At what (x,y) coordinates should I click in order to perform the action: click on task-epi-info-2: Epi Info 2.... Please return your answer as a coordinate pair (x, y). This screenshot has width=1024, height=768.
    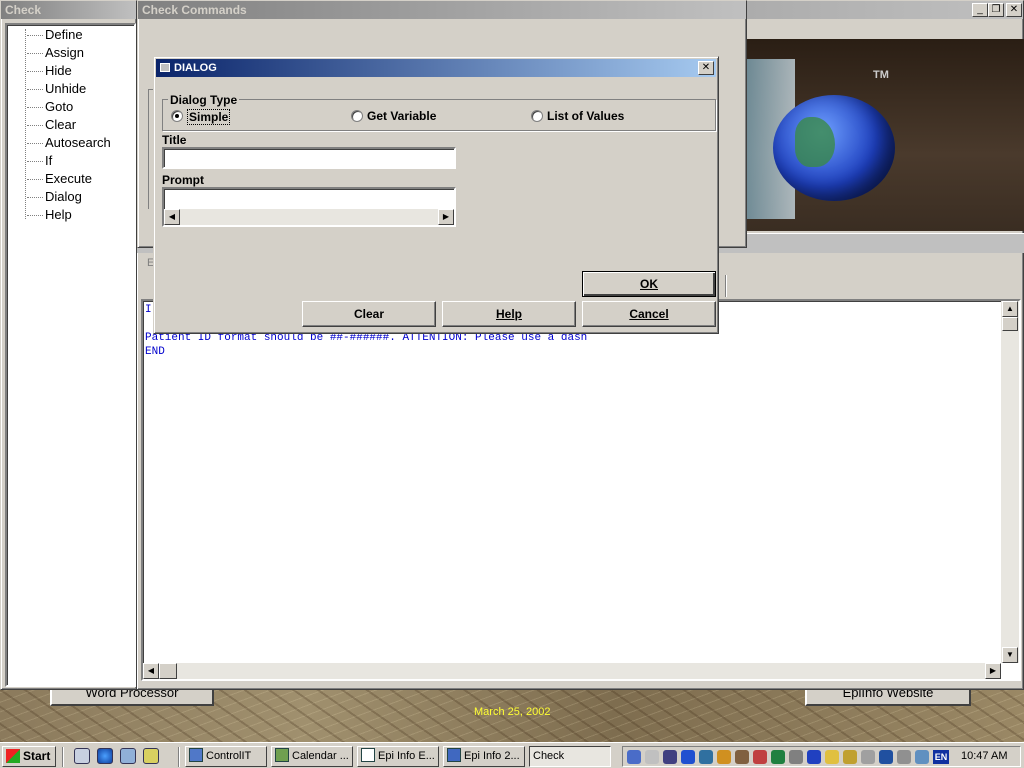
    Looking at the image, I should click on (484, 756).